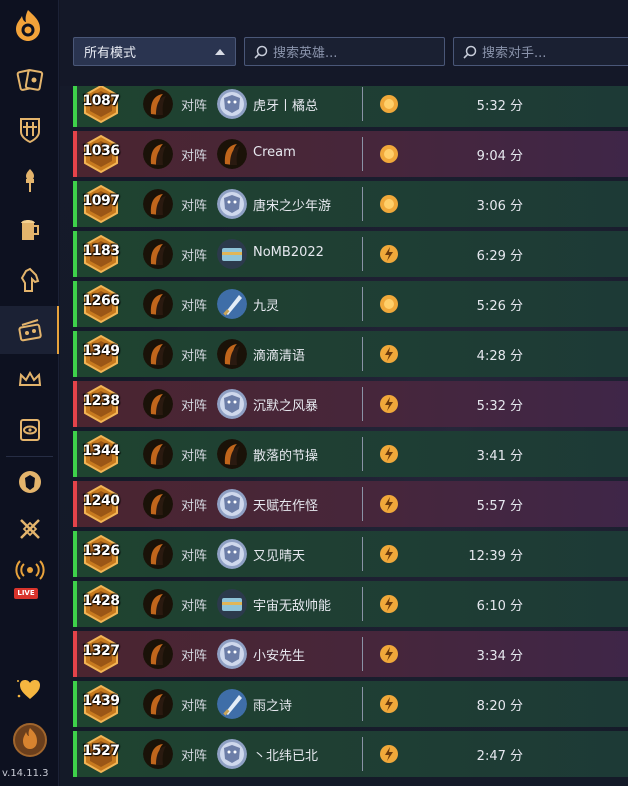 Image resolution: width=628 pixels, height=786 pixels. I want to click on sidebar-item-battlegrounds, so click(29, 330).